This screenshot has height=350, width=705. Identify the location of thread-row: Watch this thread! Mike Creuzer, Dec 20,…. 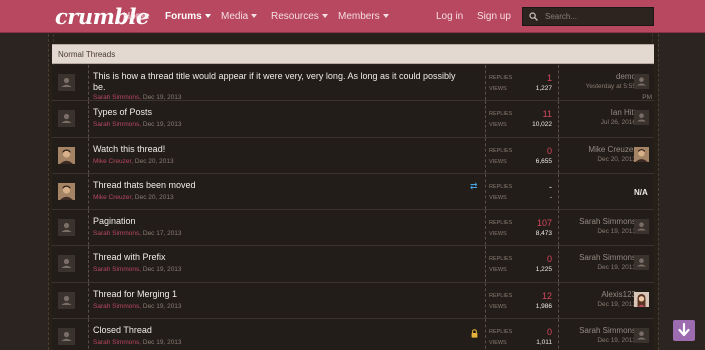
(353, 155).